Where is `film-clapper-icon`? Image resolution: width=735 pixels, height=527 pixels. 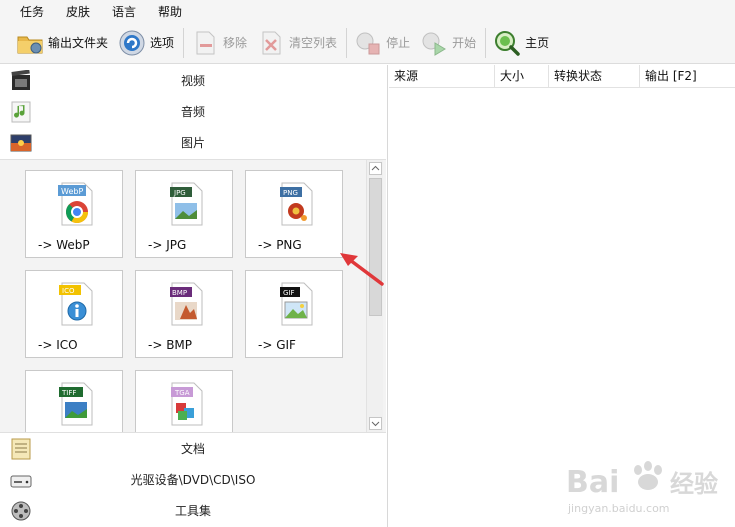 film-clapper-icon is located at coordinates (20, 80).